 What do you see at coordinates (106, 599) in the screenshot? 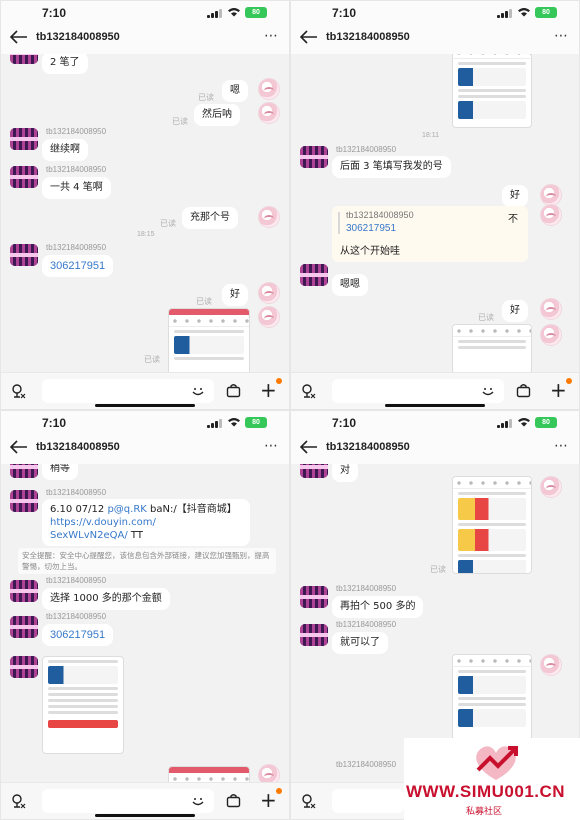
I see `message-bubble: 选择 1000 多的那个金额` at bounding box center [106, 599].